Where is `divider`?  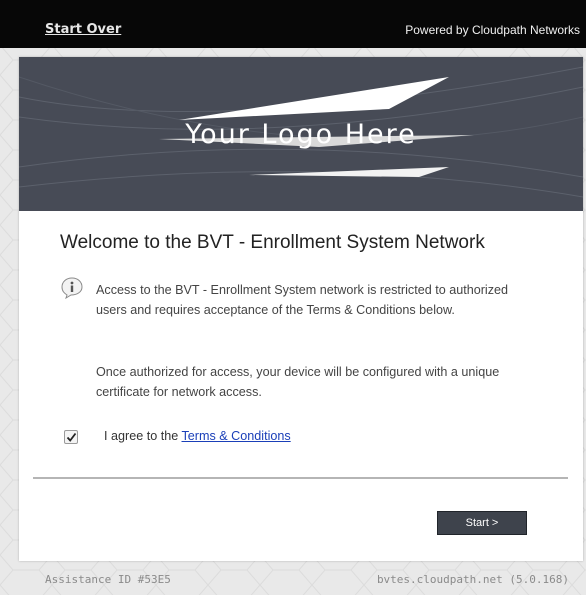 divider is located at coordinates (300, 478).